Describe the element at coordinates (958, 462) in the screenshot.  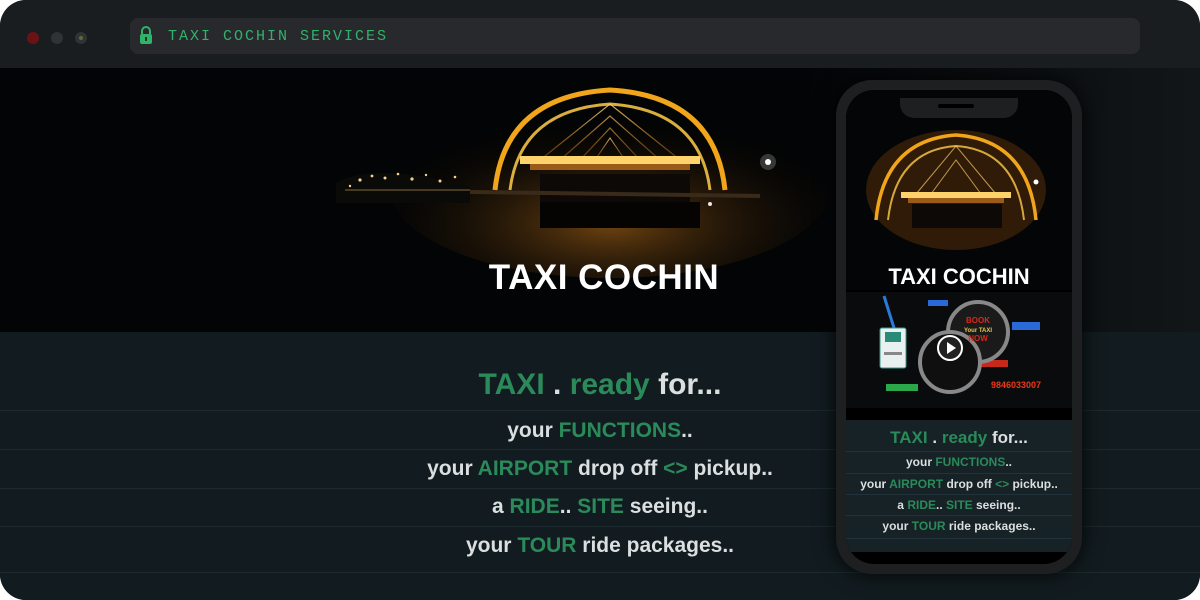
I see `phone-service-line-functions: your FUNCTIONS..` at that location.